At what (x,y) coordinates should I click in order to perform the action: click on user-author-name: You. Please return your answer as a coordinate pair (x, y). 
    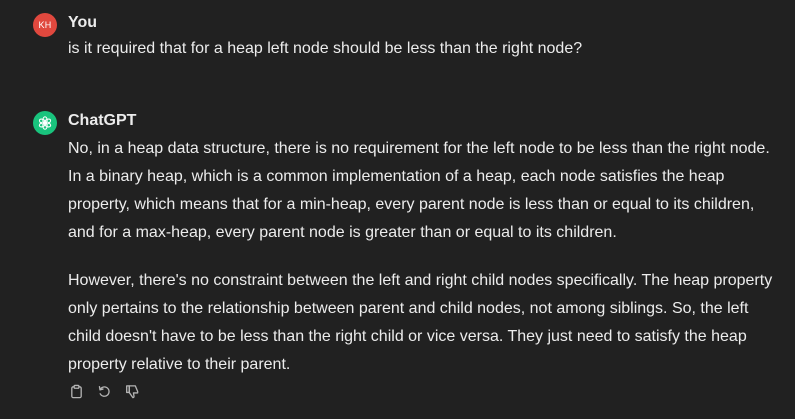
    Looking at the image, I should click on (83, 22).